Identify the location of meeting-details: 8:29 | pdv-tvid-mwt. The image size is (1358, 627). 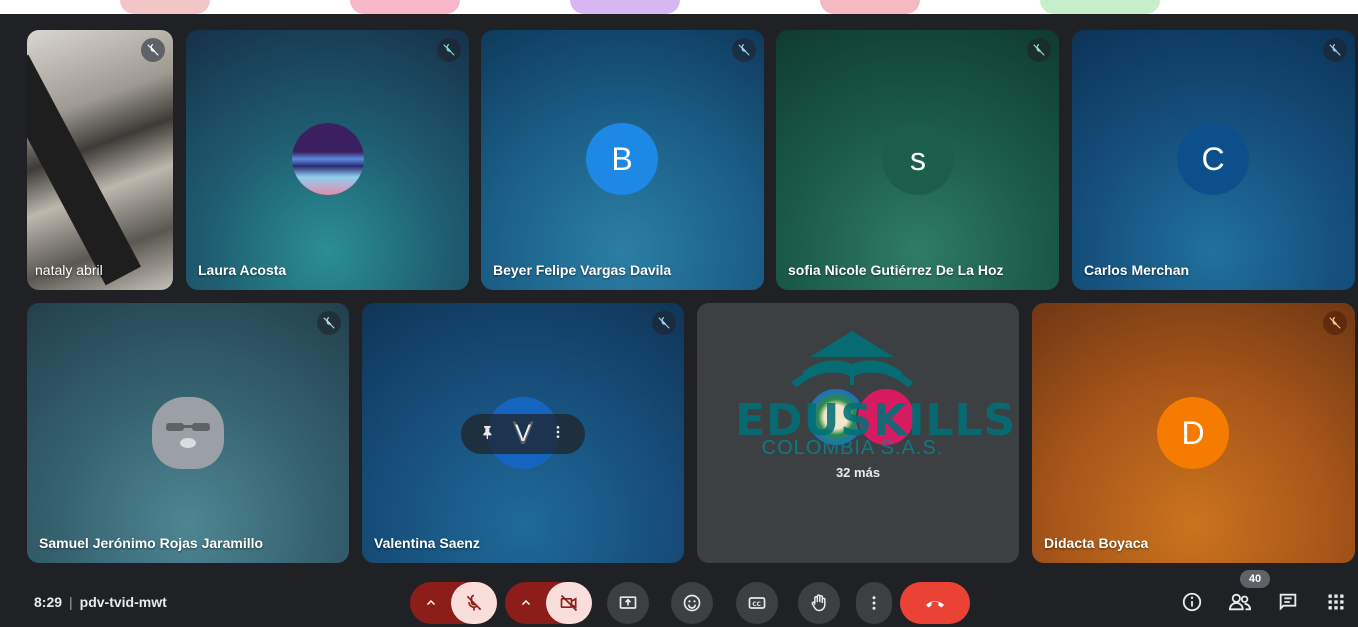
(100, 602).